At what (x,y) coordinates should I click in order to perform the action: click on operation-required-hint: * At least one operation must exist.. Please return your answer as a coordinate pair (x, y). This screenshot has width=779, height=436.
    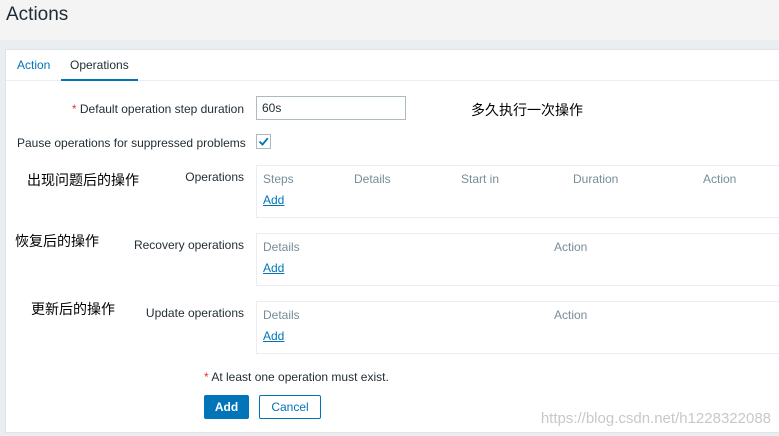
    Looking at the image, I should click on (296, 377).